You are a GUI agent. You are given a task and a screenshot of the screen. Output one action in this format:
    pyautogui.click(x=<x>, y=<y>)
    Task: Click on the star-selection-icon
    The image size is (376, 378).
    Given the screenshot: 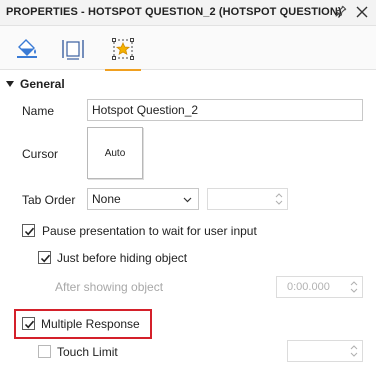 What is the action you would take?
    pyautogui.click(x=123, y=49)
    